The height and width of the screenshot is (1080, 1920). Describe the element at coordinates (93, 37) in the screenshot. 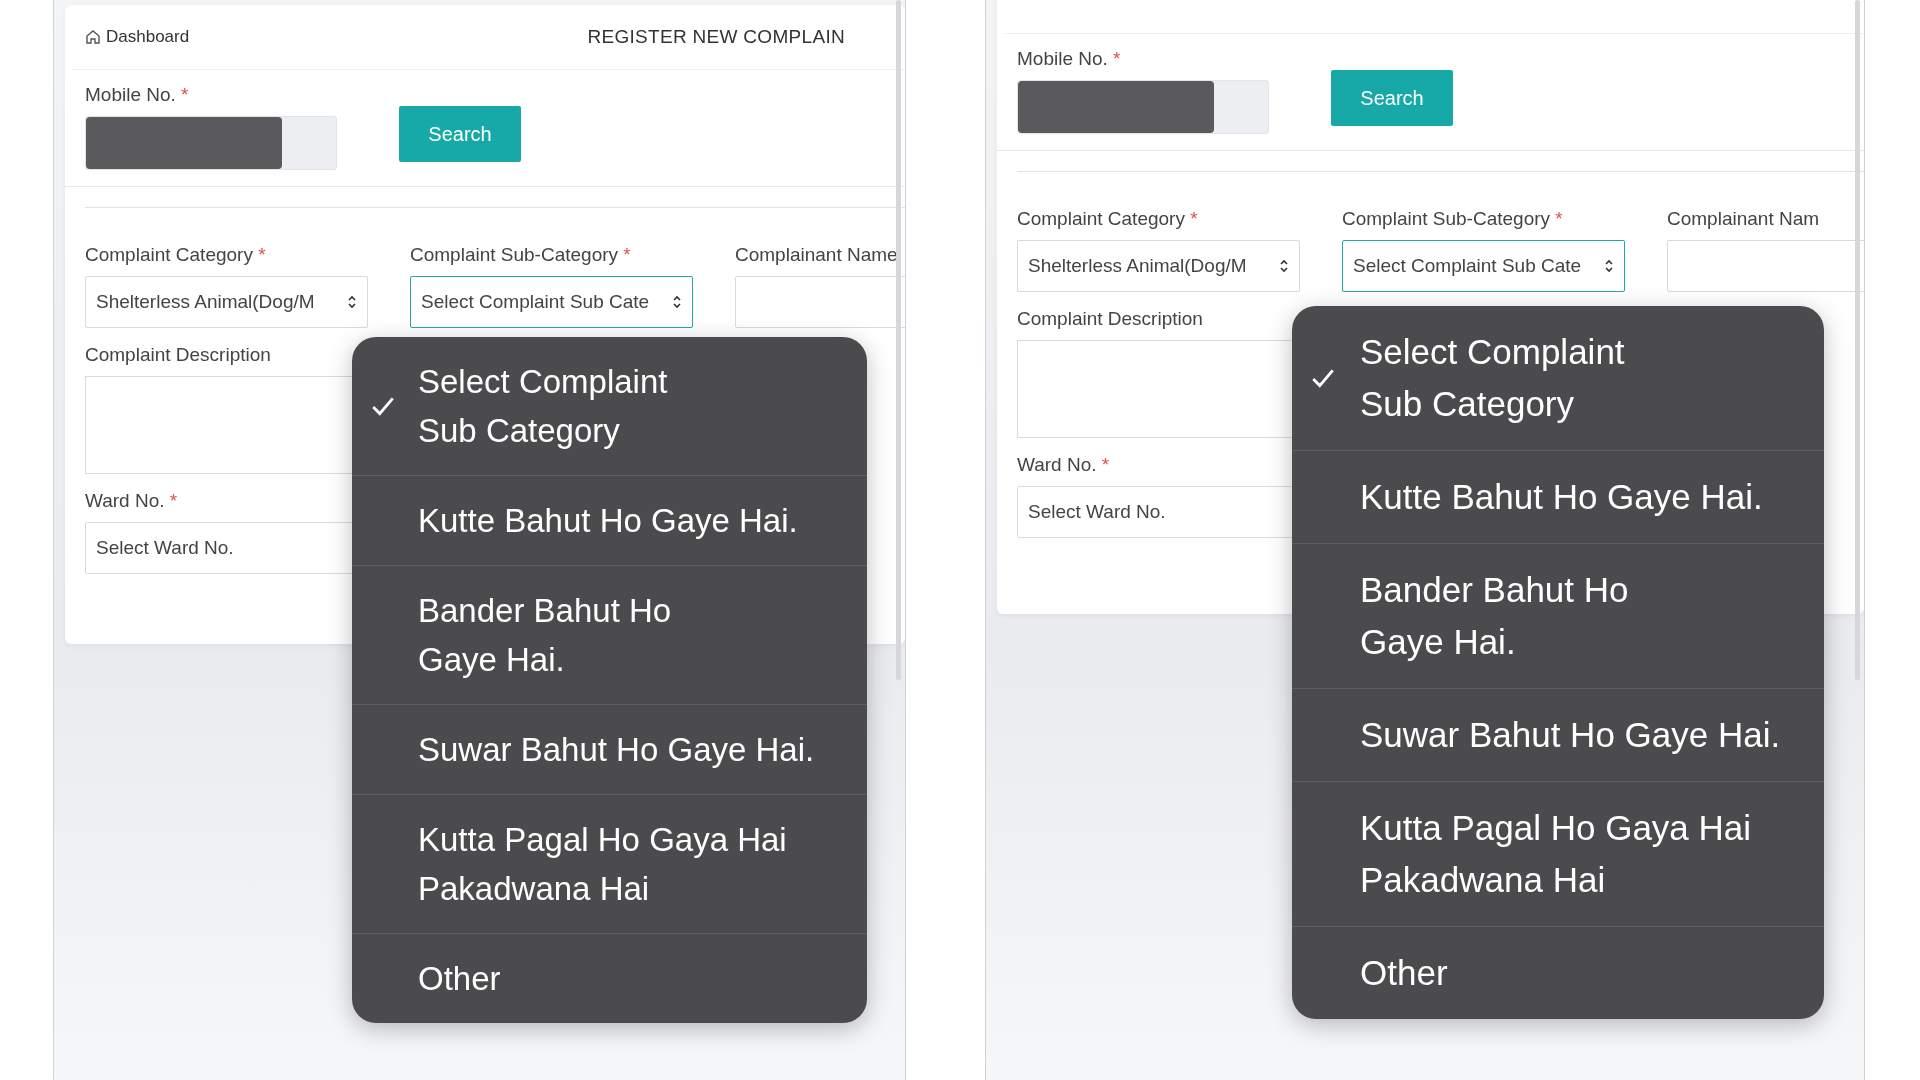

I see `home-icon` at that location.